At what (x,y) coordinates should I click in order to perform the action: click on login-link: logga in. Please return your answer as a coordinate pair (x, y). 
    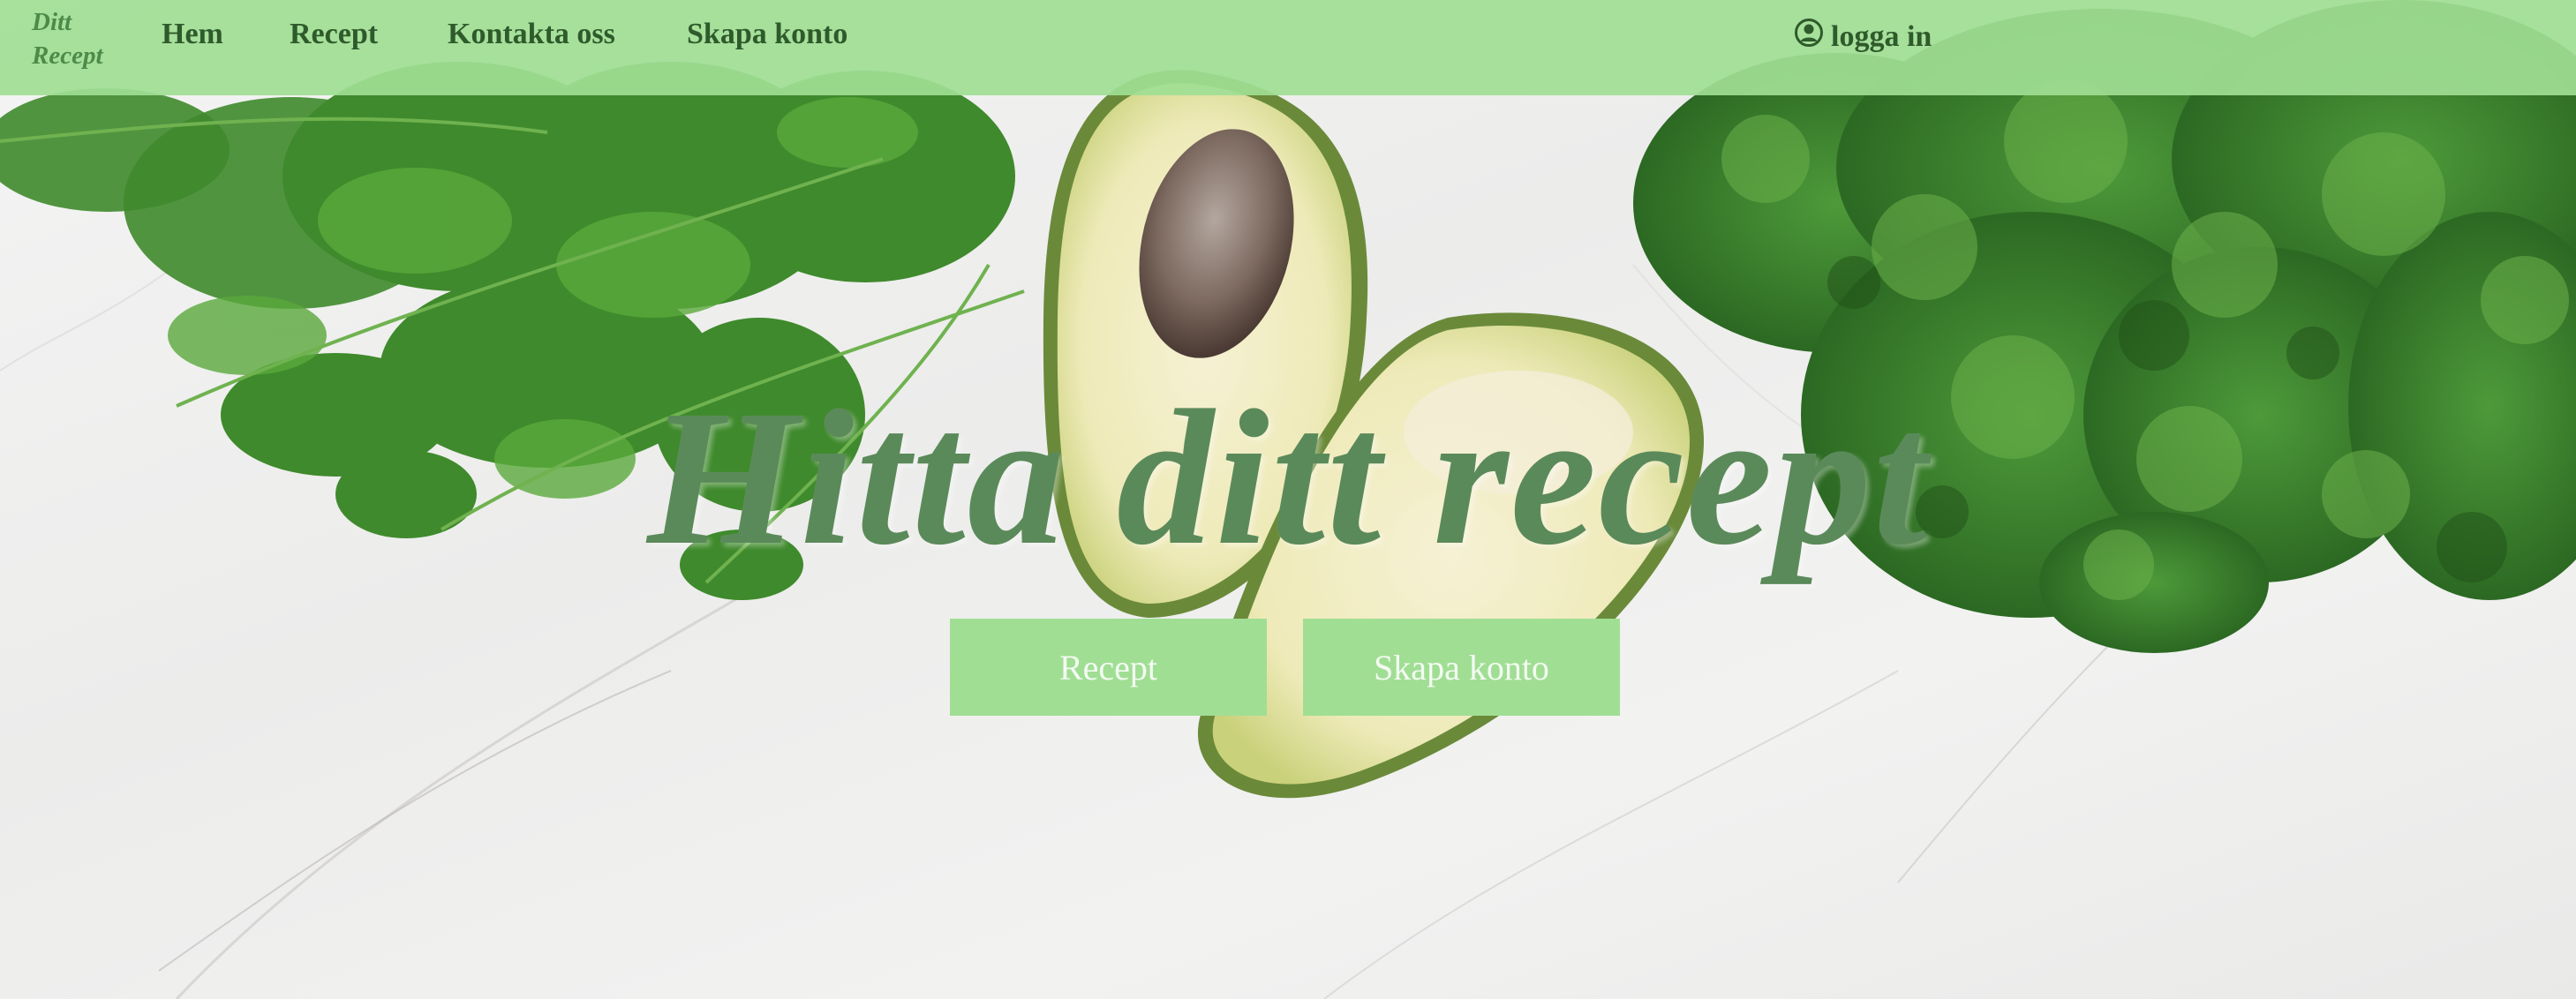
    Looking at the image, I should click on (1863, 37).